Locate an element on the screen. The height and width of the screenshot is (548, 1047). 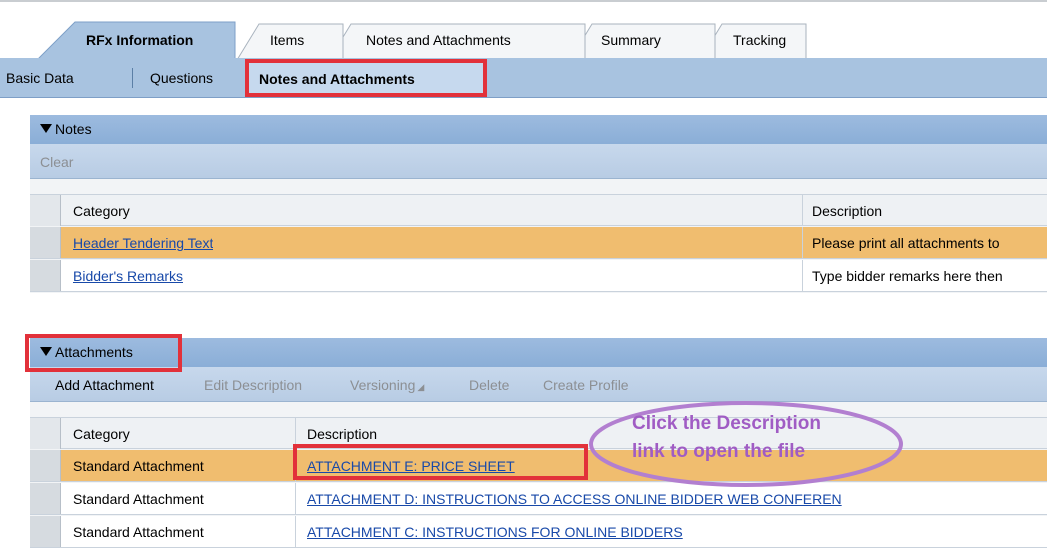
price-sheet-highlight-box is located at coordinates (440, 462).